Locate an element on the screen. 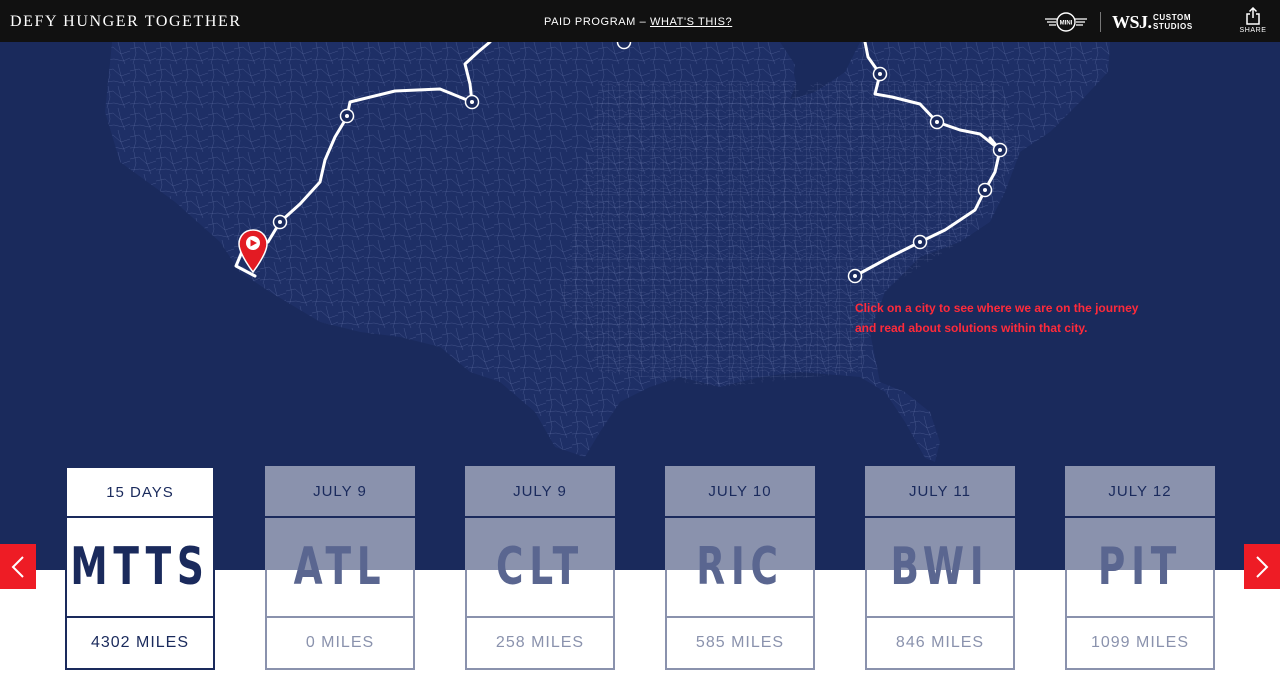 Image resolution: width=1280 pixels, height=698 pixels. whats-this-link: WHAT'S THIS? is located at coordinates (691, 22).